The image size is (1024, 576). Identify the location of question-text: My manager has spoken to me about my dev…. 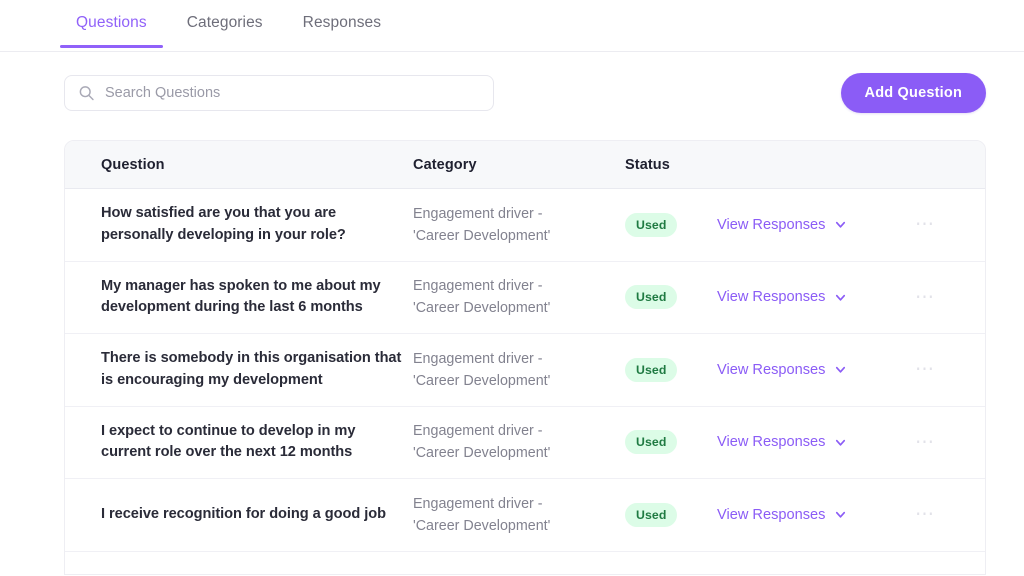
(241, 296).